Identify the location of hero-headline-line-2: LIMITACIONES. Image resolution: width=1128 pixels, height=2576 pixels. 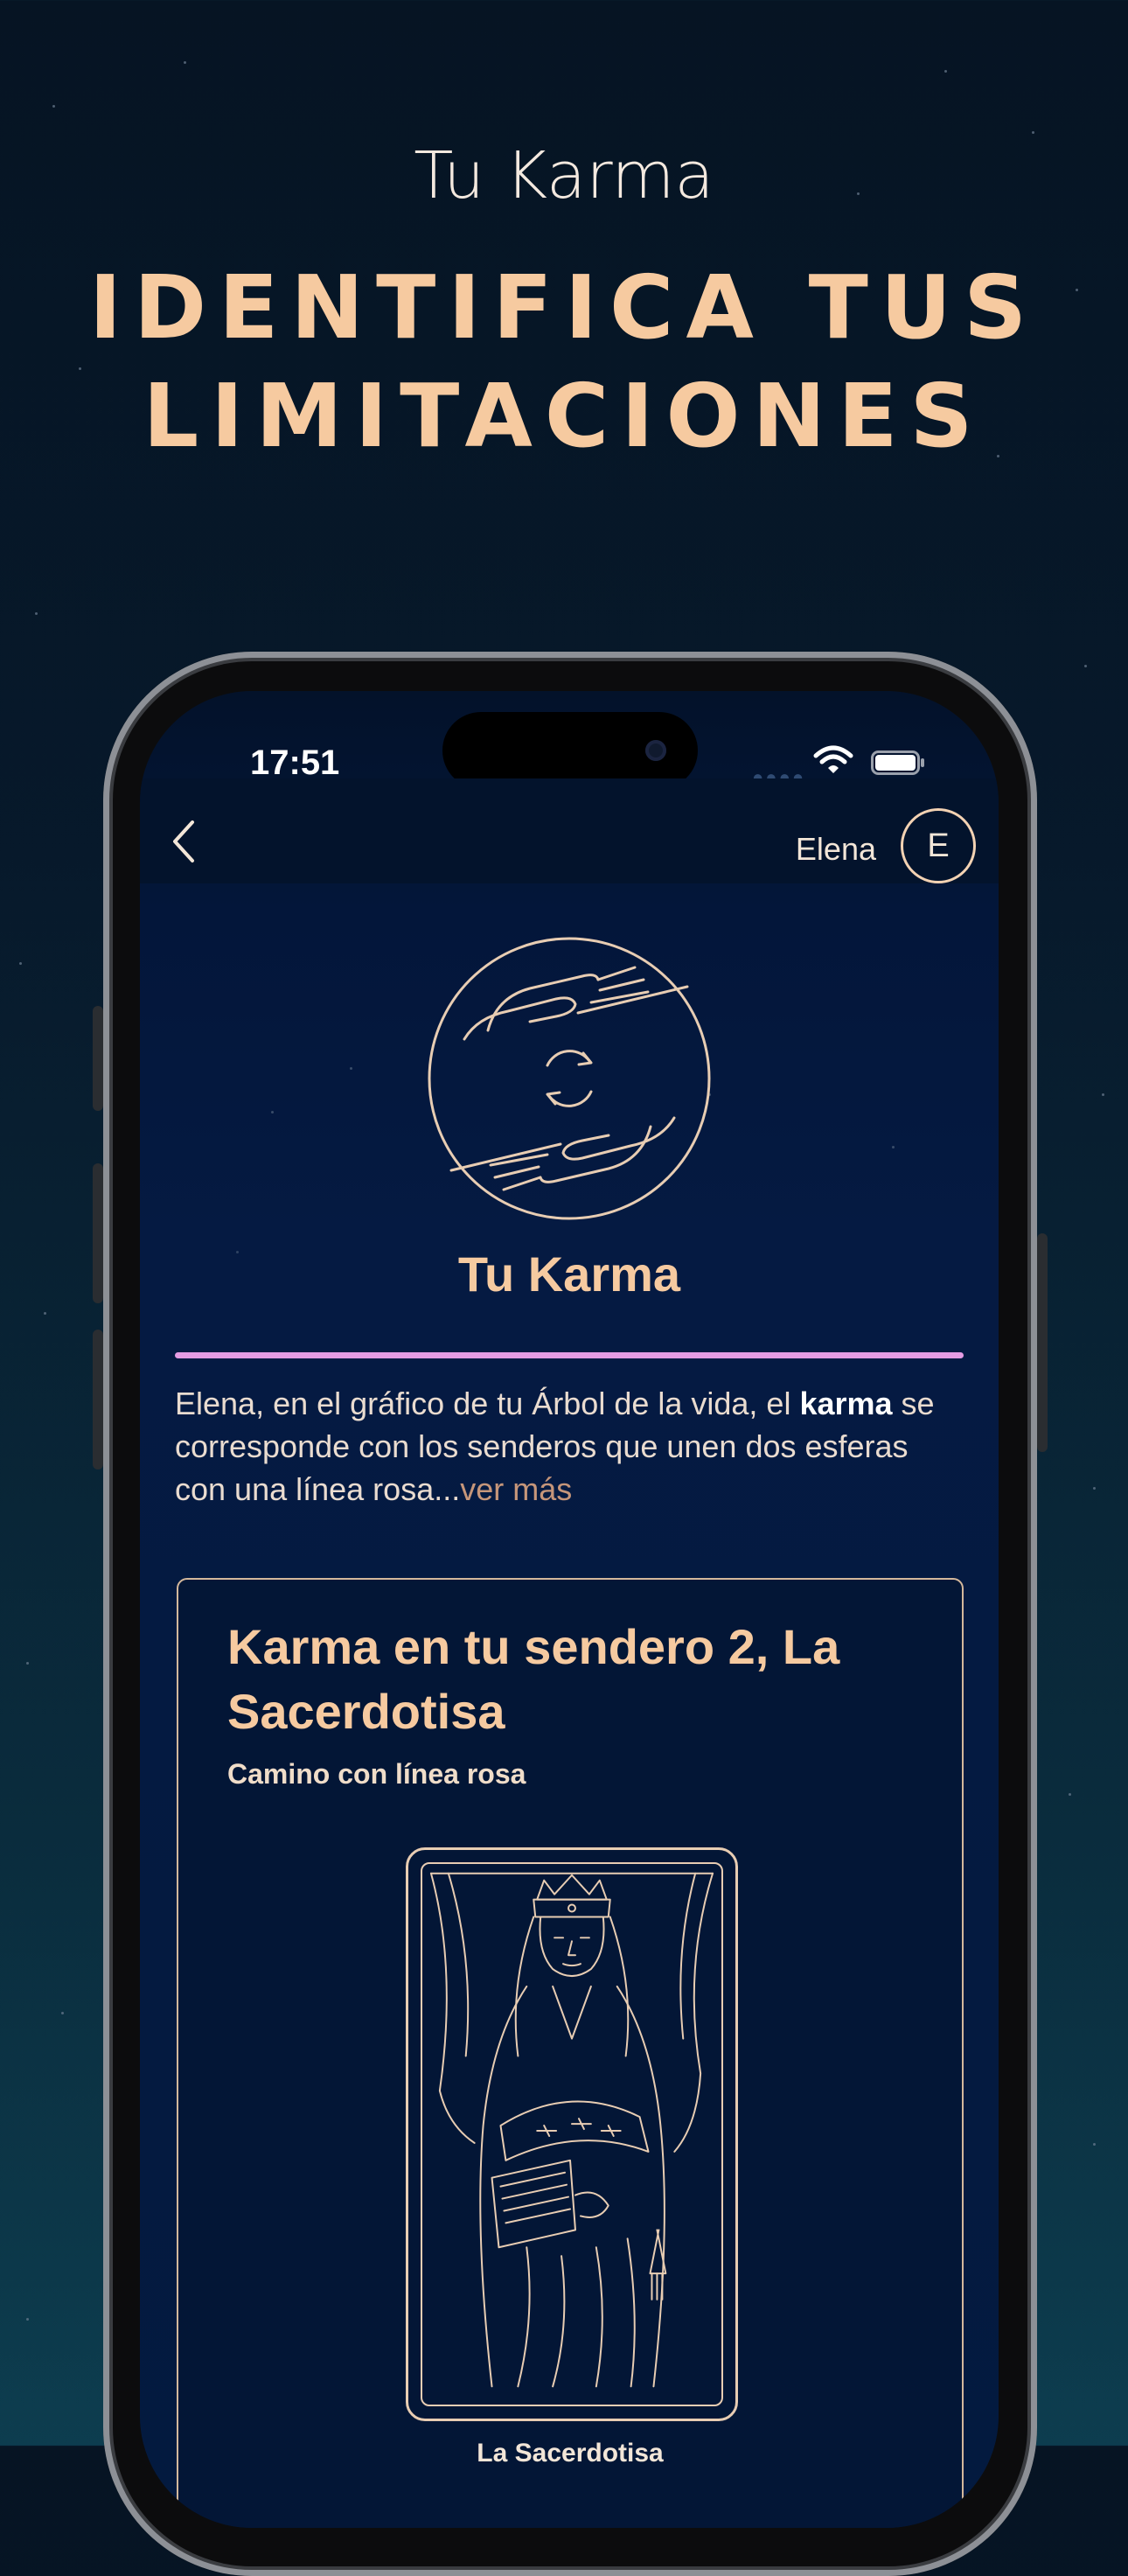
(564, 416).